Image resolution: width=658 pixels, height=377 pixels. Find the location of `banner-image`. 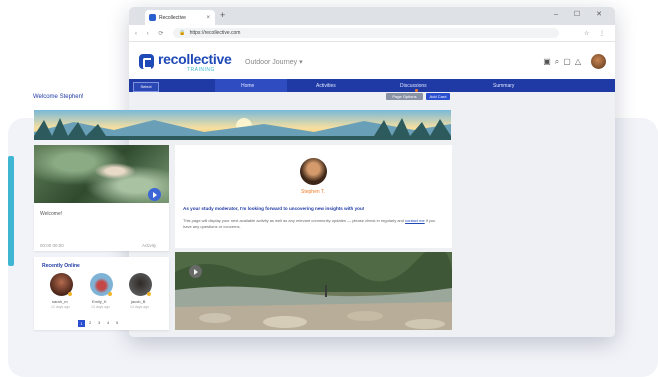

banner-image is located at coordinates (242, 125).